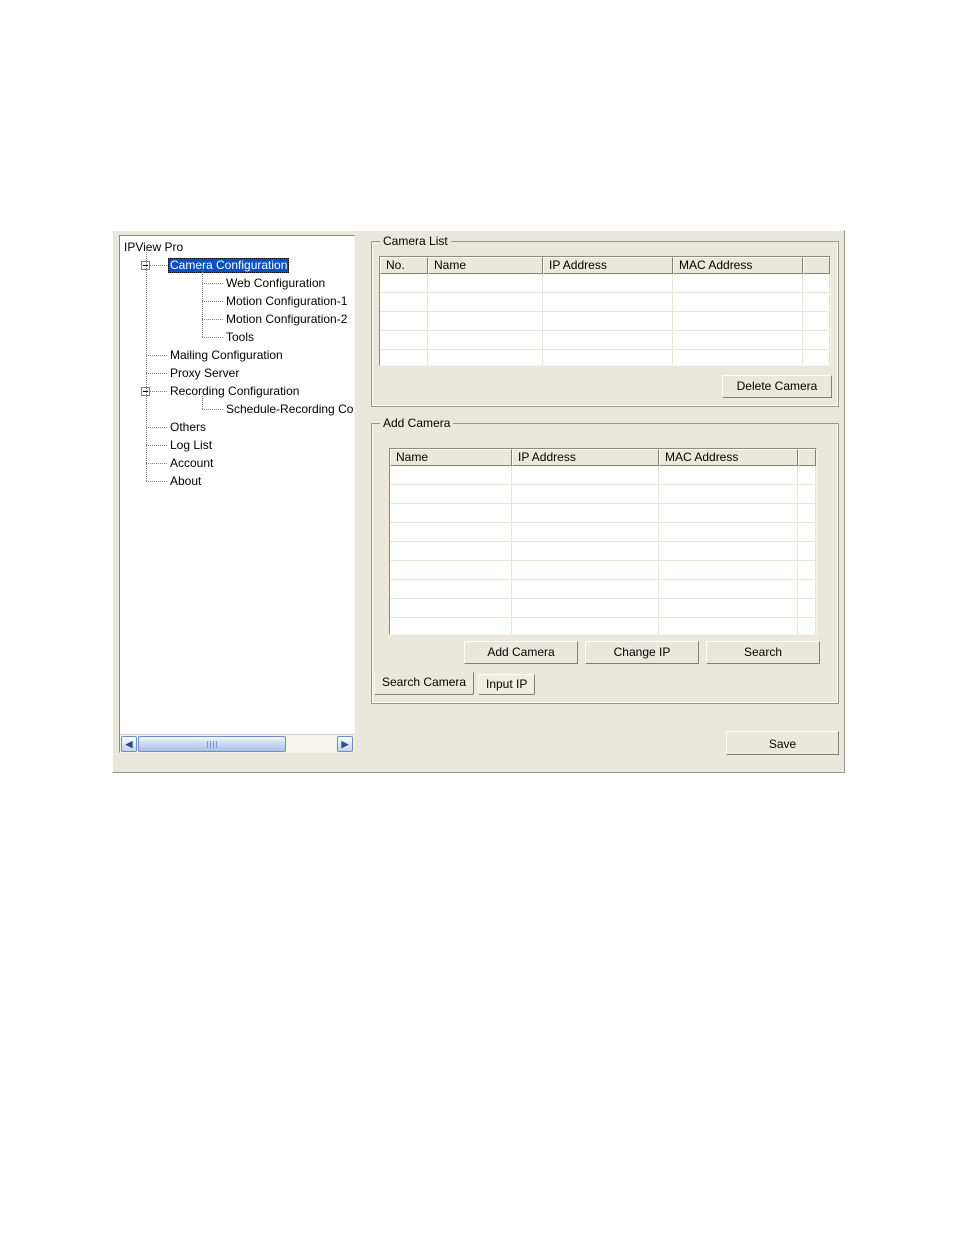  I want to click on tree-item-camera-configuration: Camera Configuration, so click(229, 265).